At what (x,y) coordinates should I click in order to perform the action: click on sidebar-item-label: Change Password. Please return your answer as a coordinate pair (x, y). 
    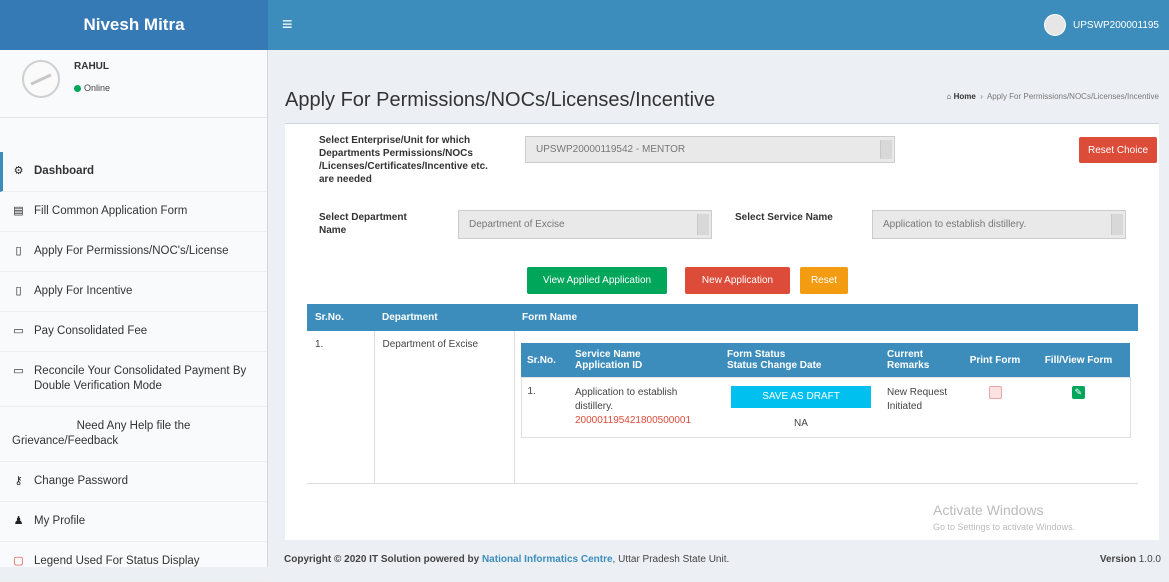
    Looking at the image, I should click on (81, 481).